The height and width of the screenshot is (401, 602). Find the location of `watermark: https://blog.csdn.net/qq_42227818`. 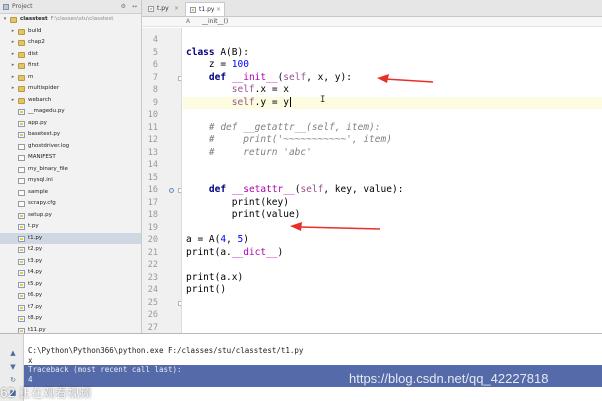

watermark: https://blog.csdn.net/qq_42227818 is located at coordinates (449, 378).